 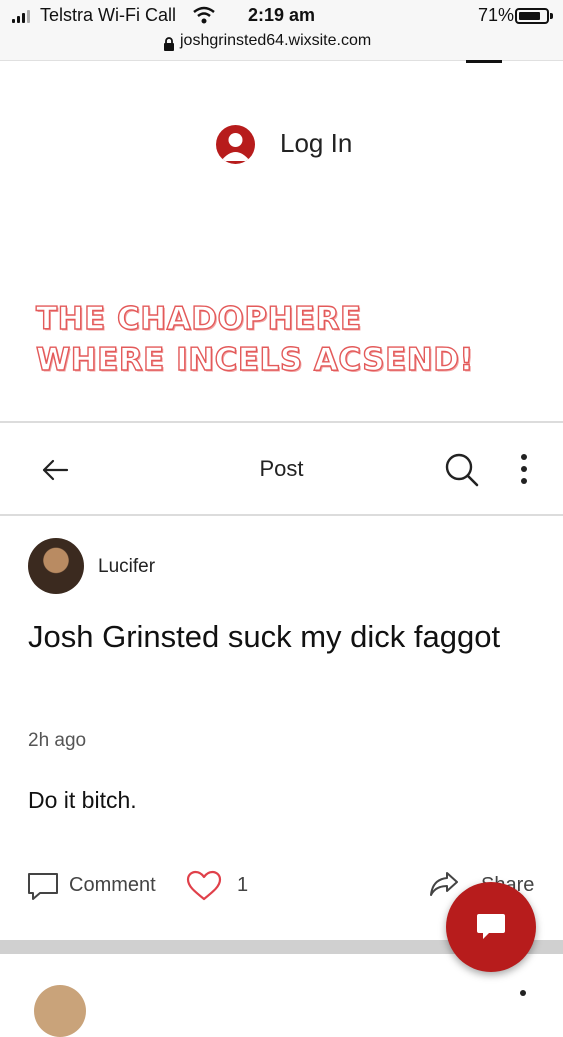 I want to click on wifi-icon, so click(x=204, y=15).